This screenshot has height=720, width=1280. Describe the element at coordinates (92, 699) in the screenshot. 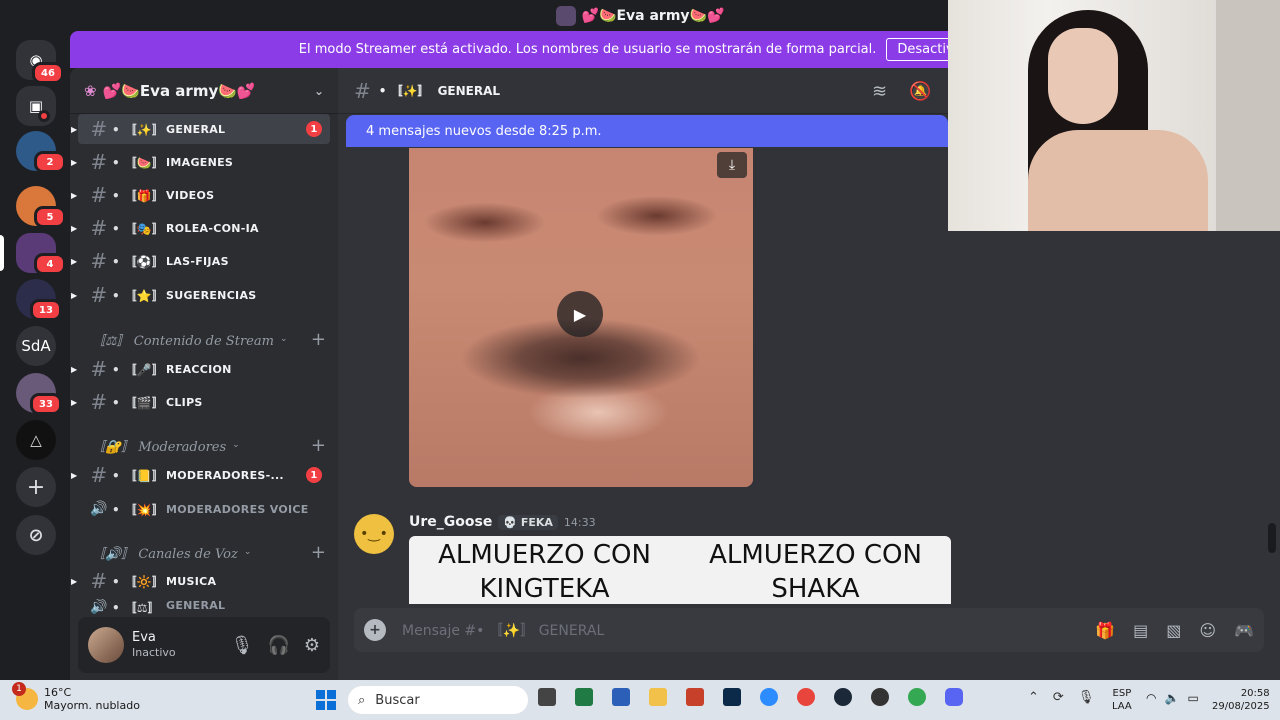

I see `weather-text: 16°C Mayorm. nublado` at that location.